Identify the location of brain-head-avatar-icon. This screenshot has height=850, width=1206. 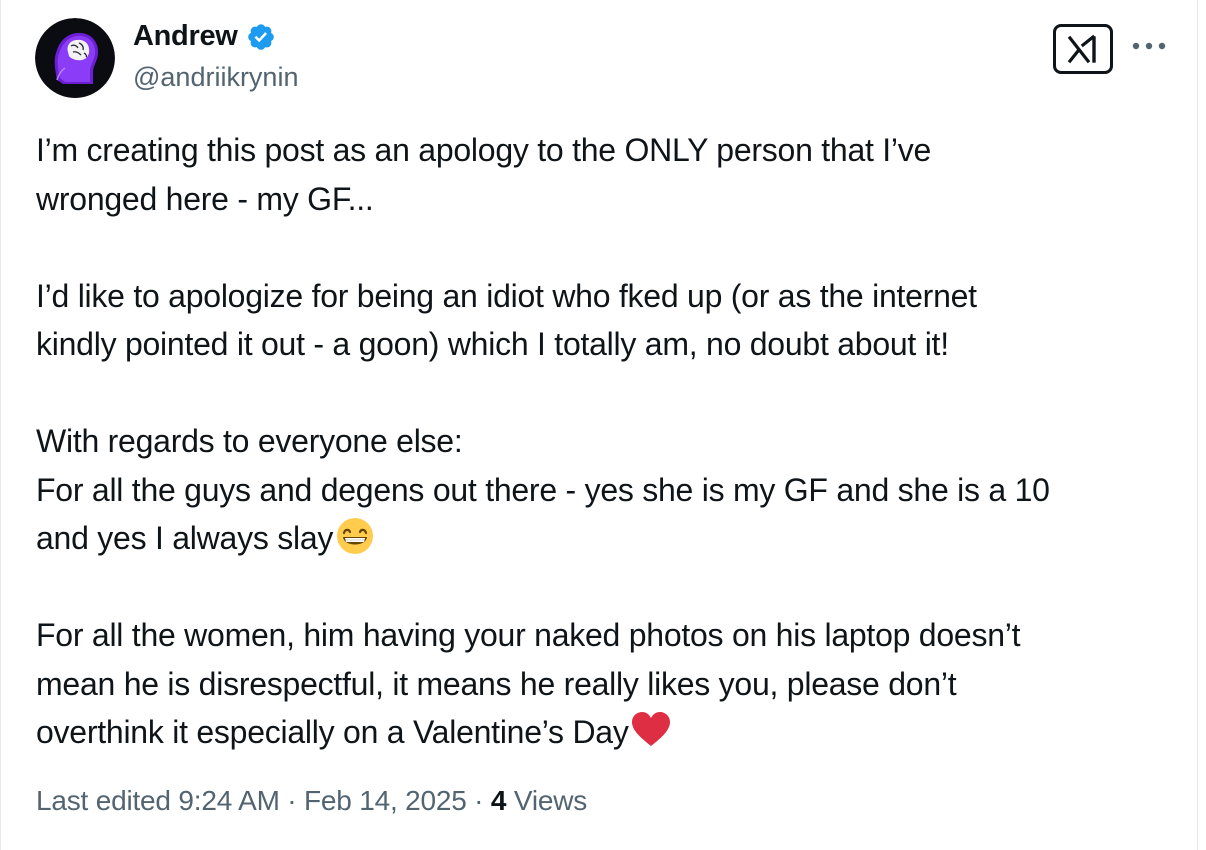
(75, 58).